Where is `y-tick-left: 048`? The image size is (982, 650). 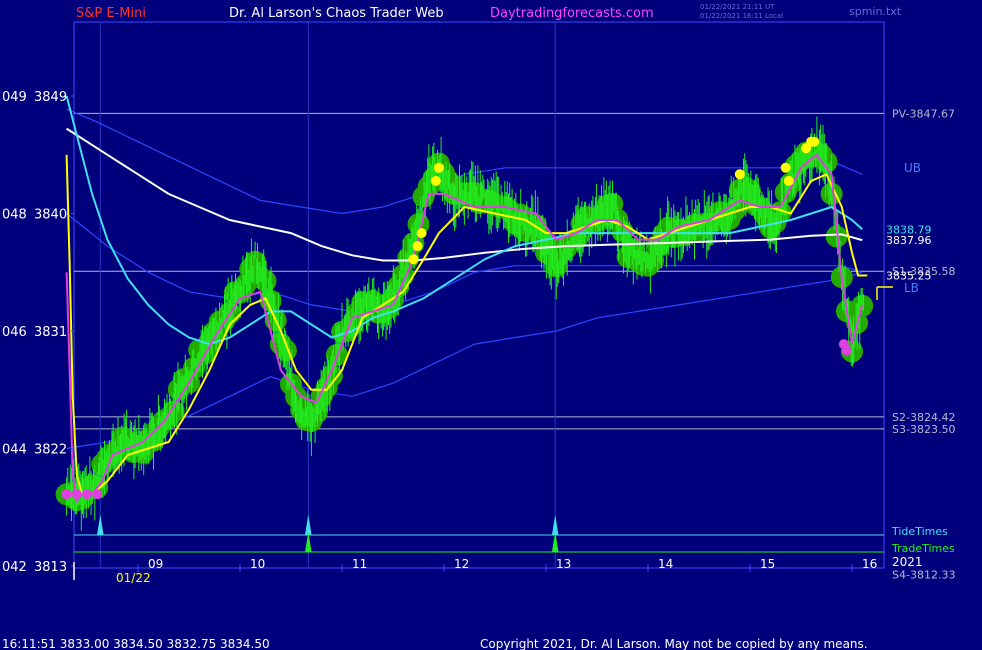 y-tick-left: 048 is located at coordinates (14, 215).